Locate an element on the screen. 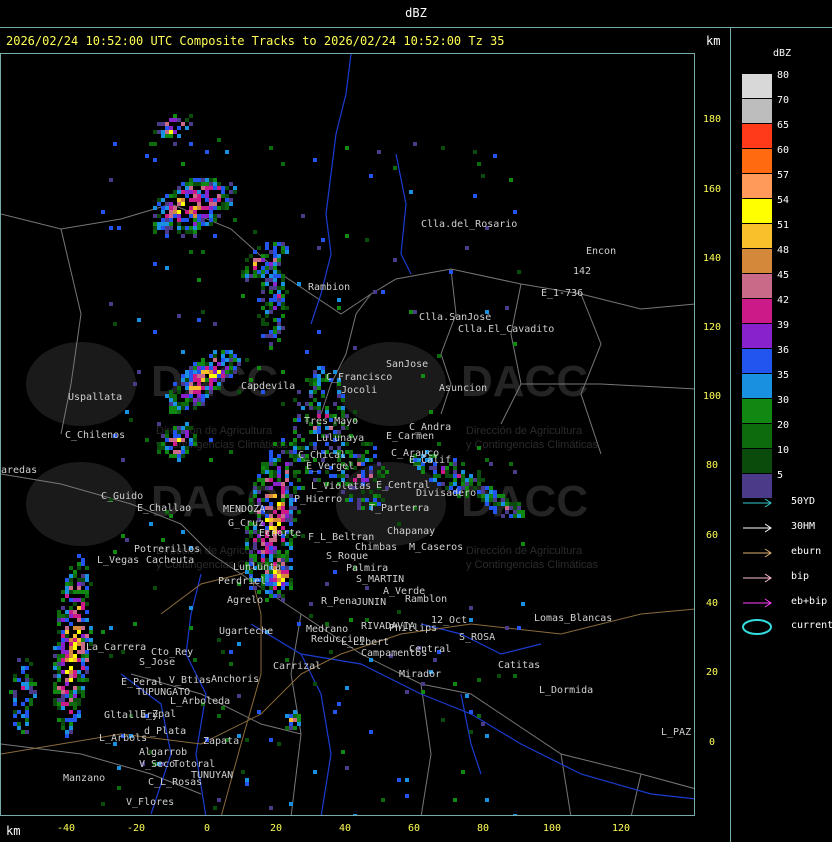 The width and height of the screenshot is (832, 842). place-label: Uspallata is located at coordinates (95, 397).